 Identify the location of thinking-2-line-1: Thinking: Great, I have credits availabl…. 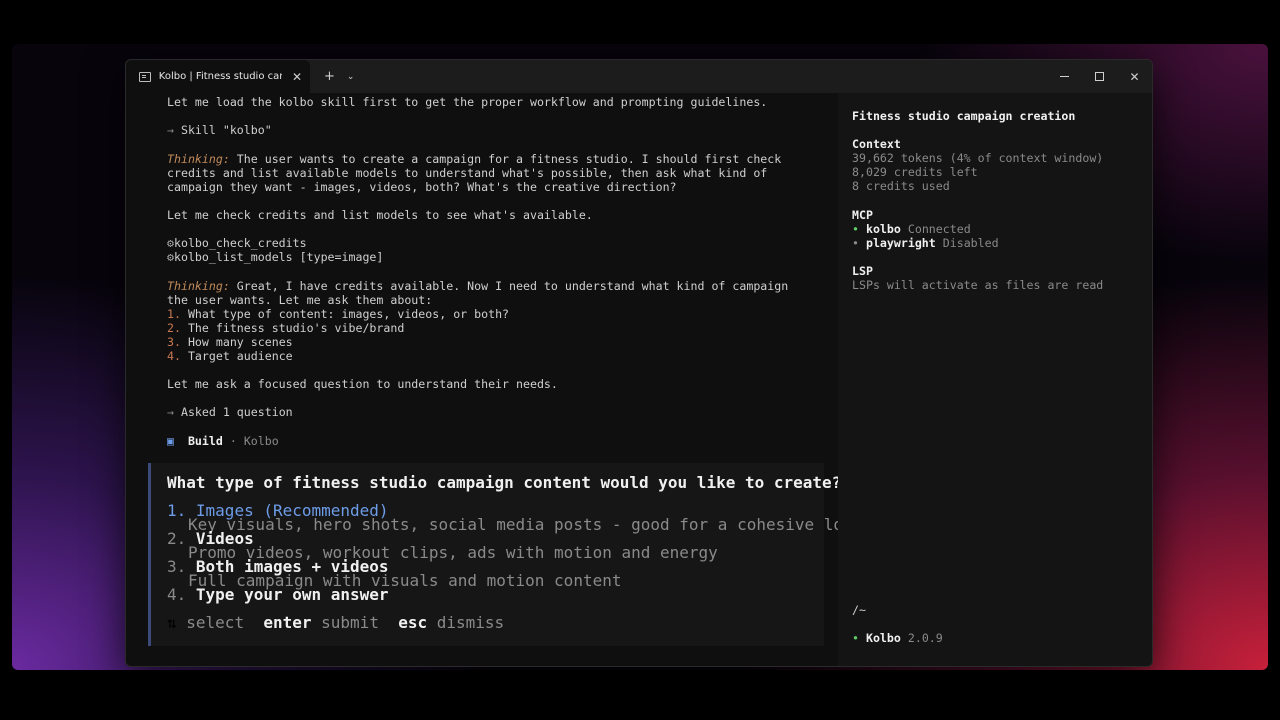
(478, 286).